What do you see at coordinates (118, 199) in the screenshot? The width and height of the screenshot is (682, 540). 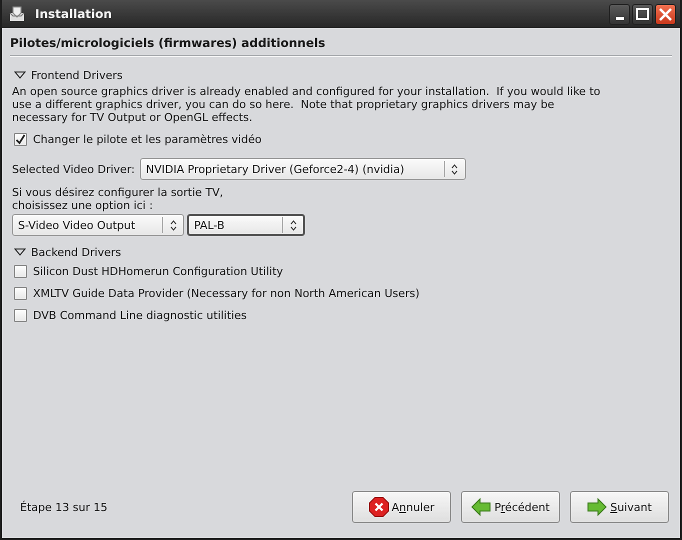 I see `field-label: Si vous désirez configurer la sortie TV, choisissez une option ici :` at bounding box center [118, 199].